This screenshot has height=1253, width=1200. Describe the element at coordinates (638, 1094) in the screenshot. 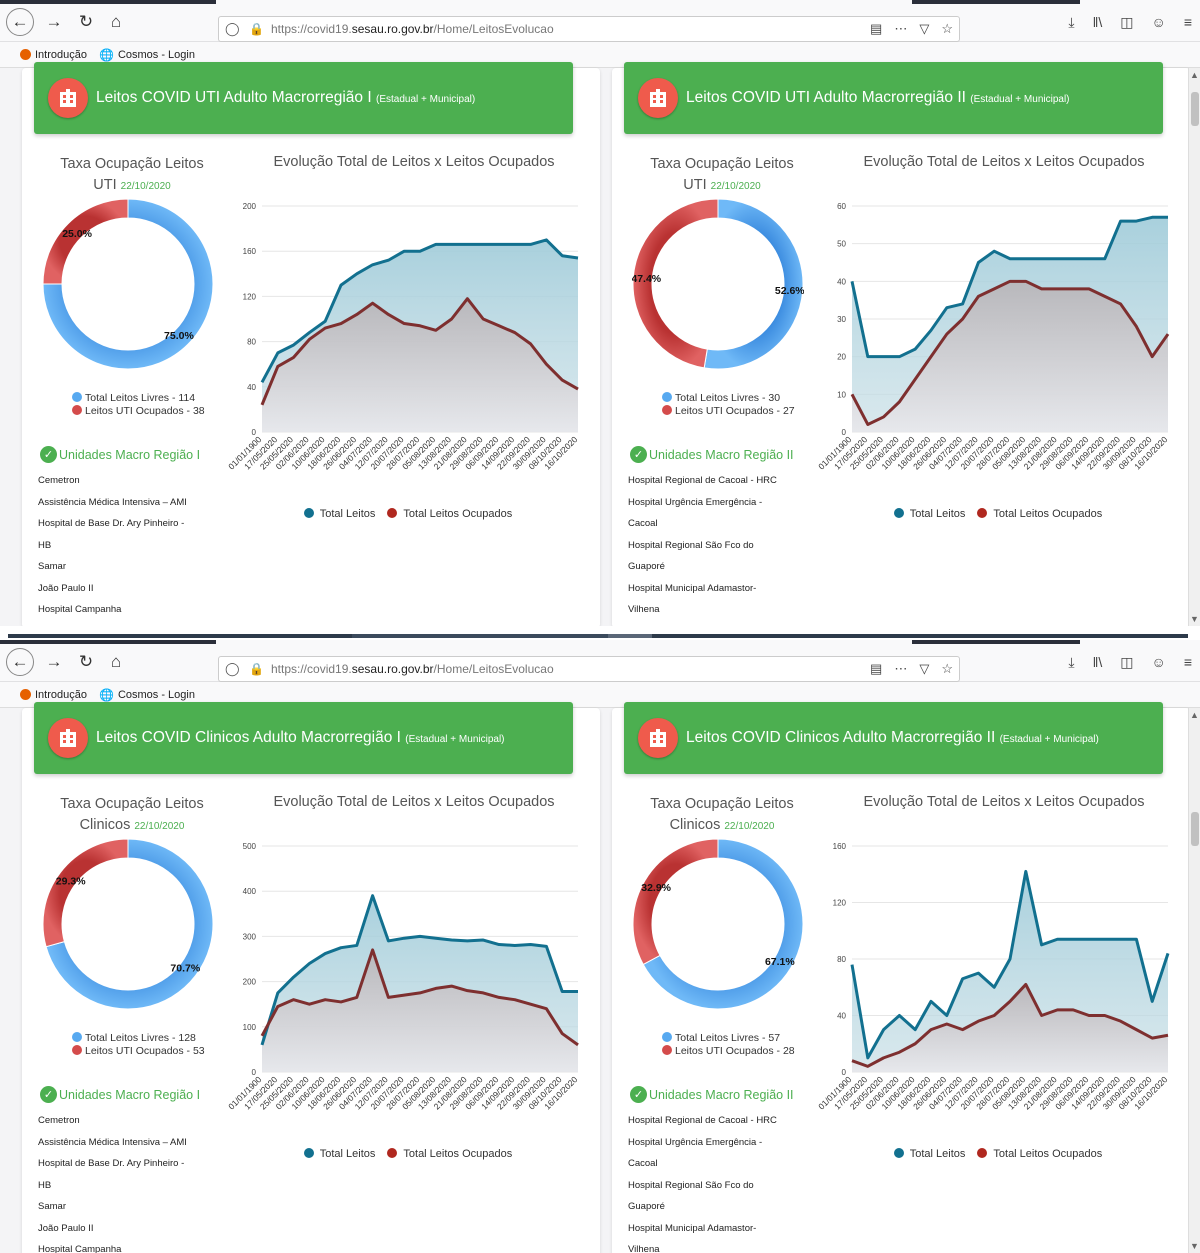

I see `check-circle-icon: ✓` at that location.